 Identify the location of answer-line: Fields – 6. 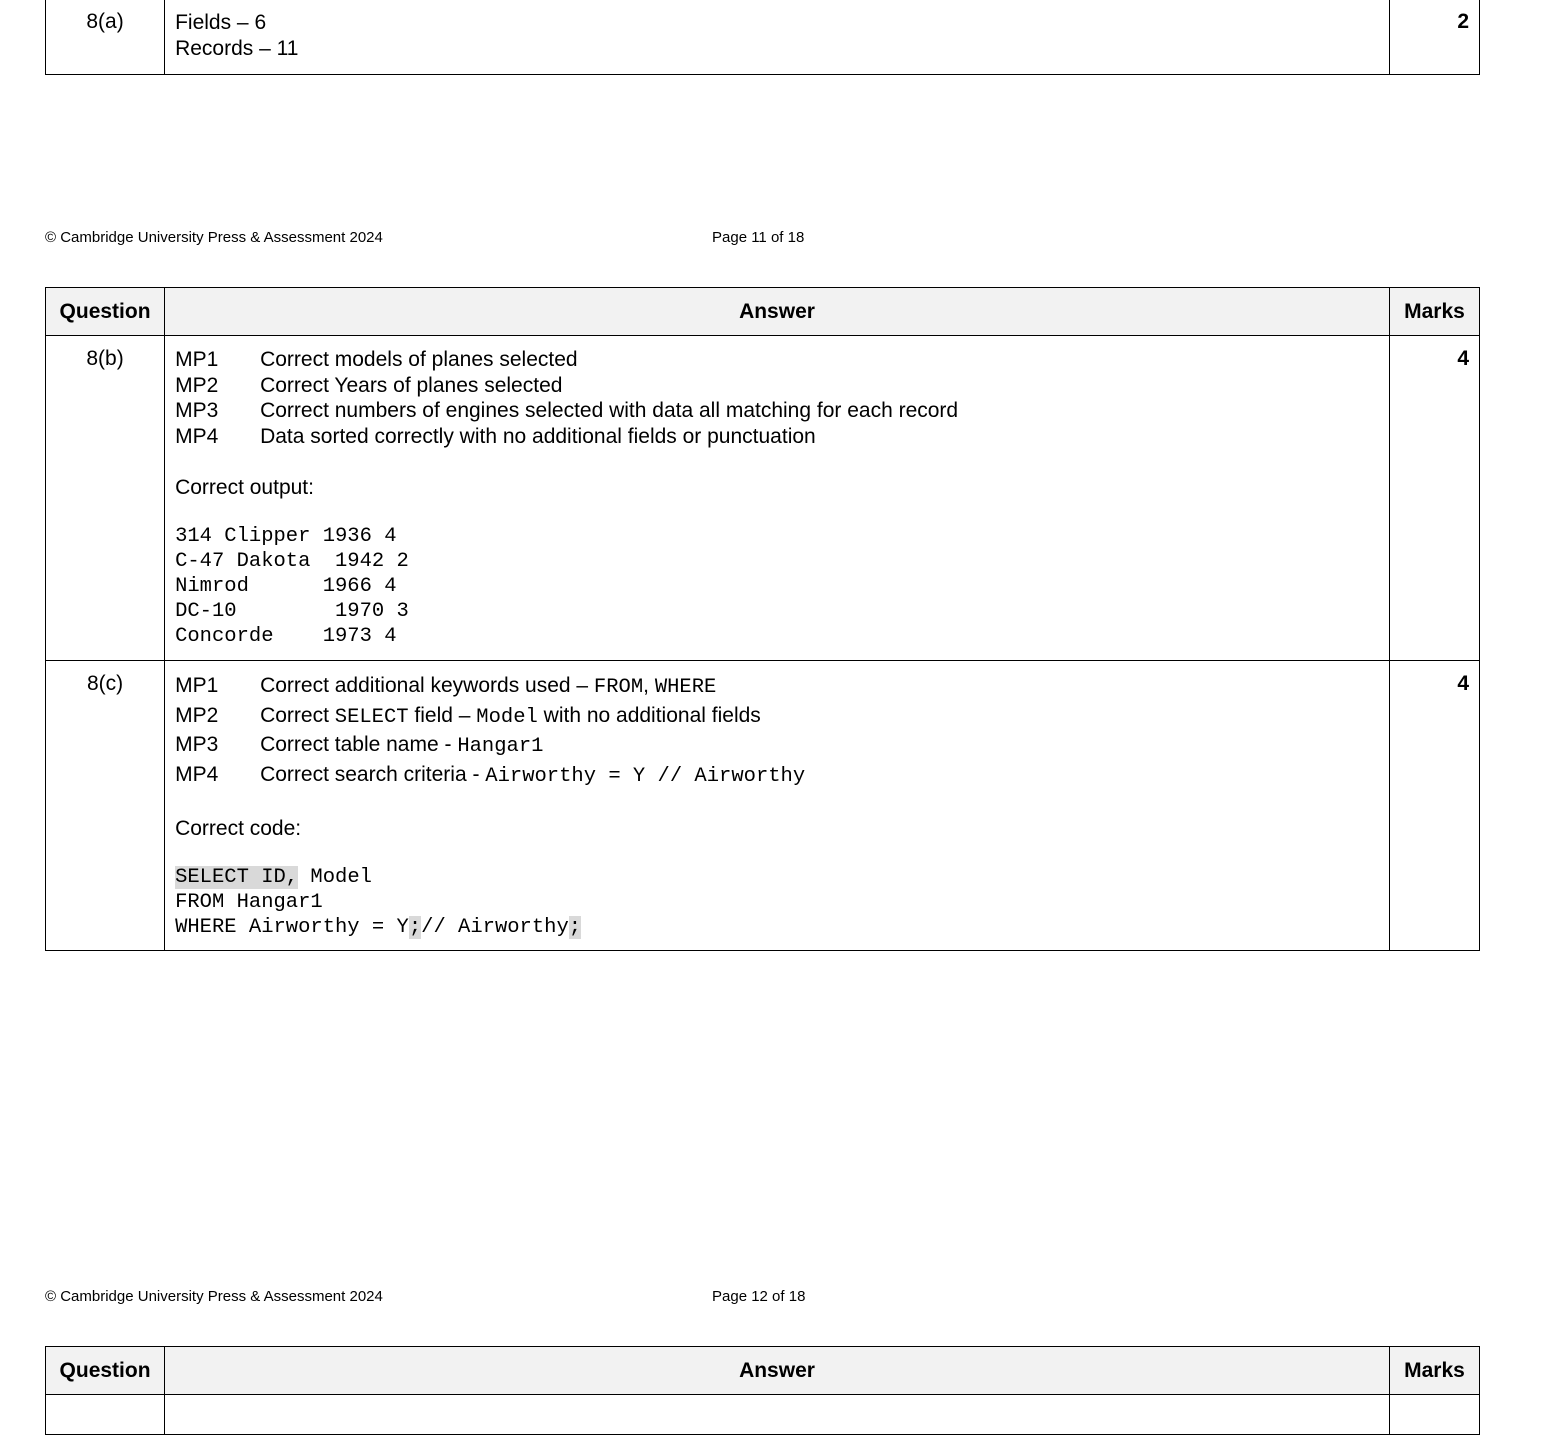
(221, 22).